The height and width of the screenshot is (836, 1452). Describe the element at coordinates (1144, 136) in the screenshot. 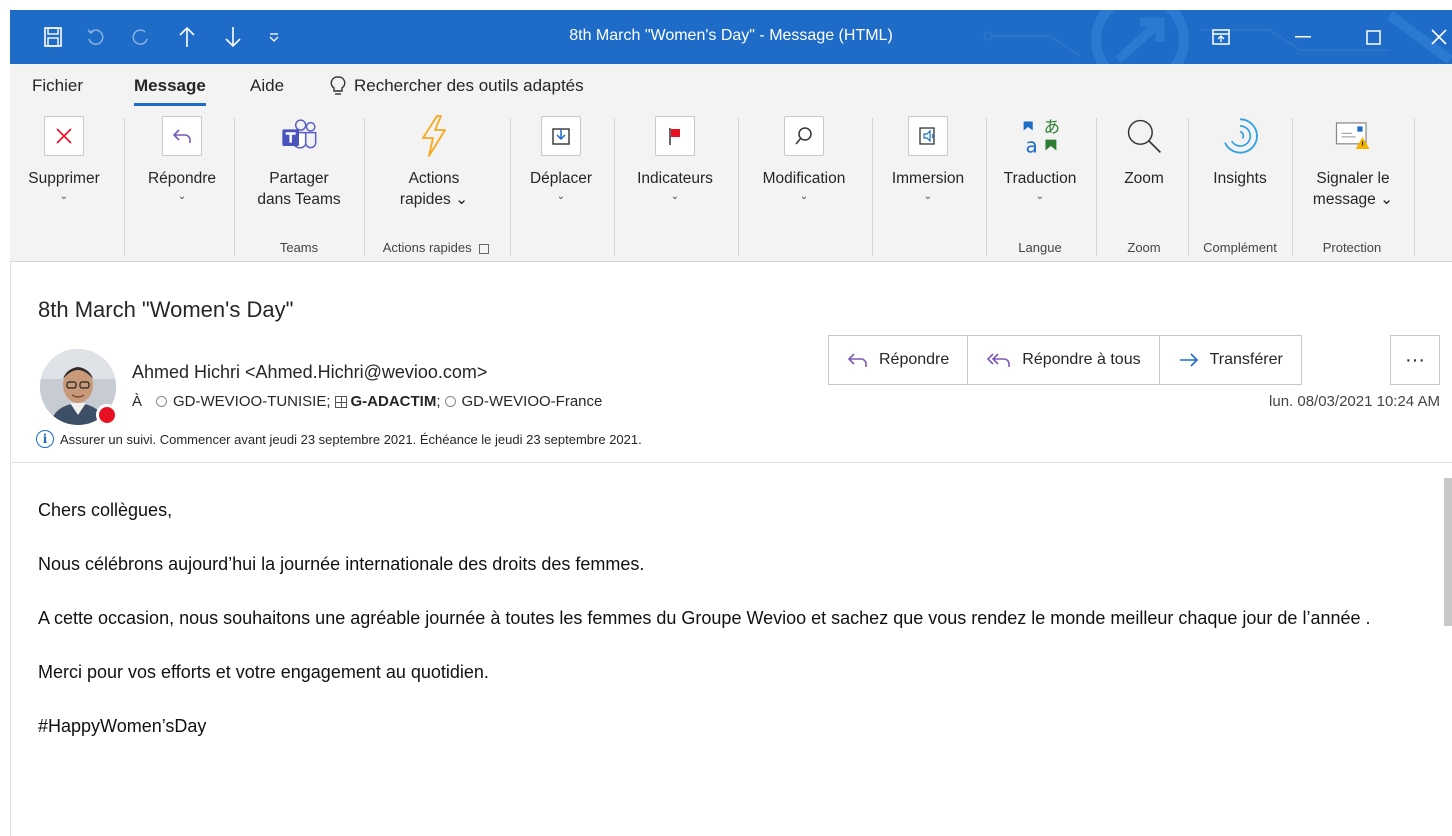

I see `magnifier-icon` at that location.